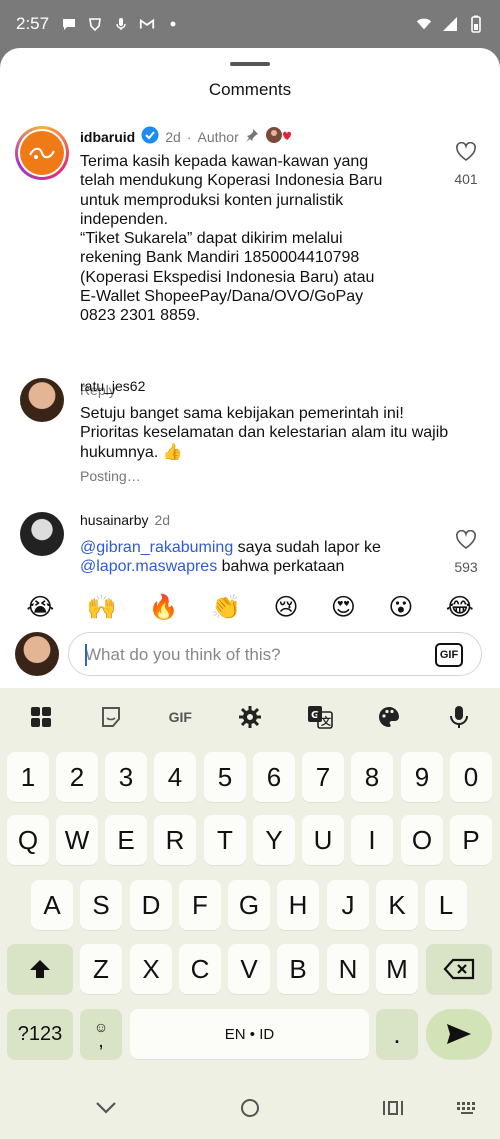 The width and height of the screenshot is (500, 1139). I want to click on space-key: EN • ID, so click(249, 1034).